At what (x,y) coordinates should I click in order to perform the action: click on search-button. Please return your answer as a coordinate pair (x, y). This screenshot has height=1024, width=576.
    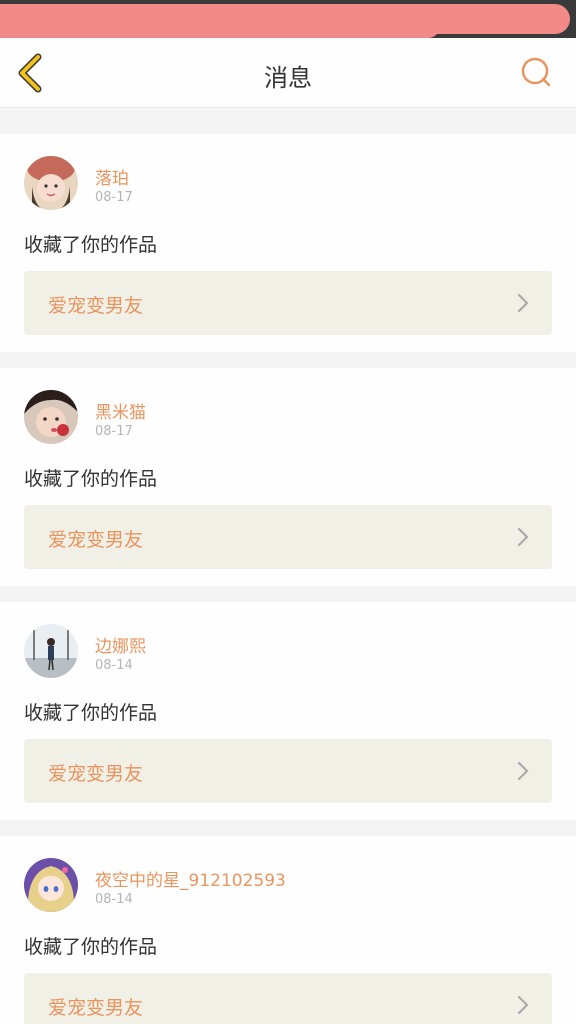
    Looking at the image, I should click on (537, 73).